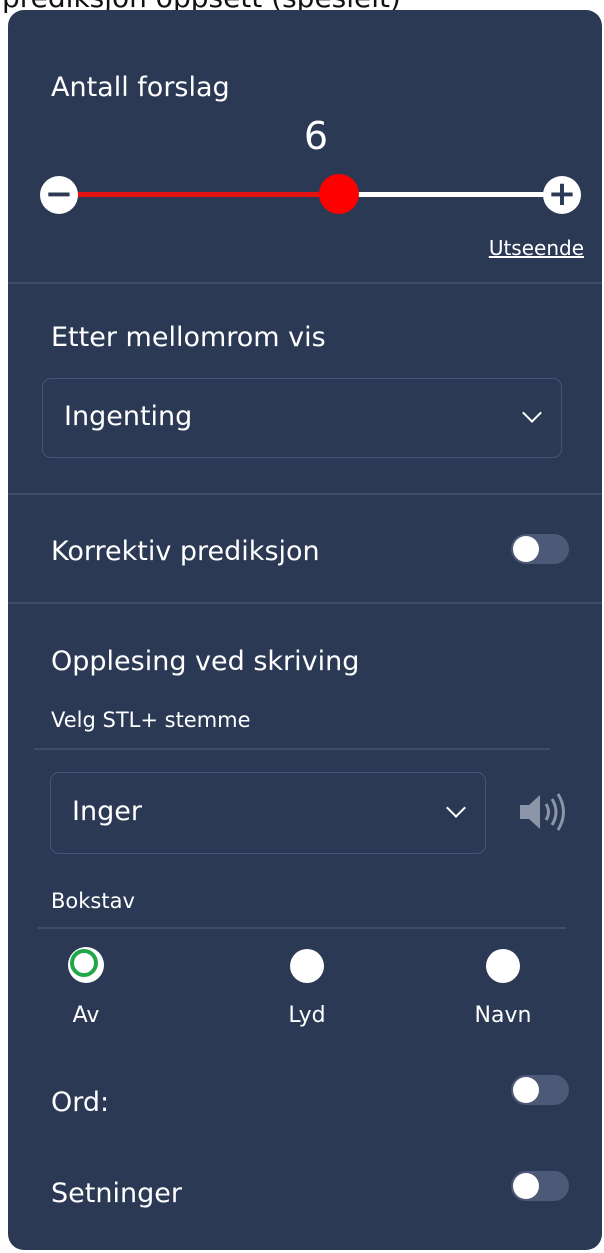  I want to click on voice-select: Inger, so click(268, 813).